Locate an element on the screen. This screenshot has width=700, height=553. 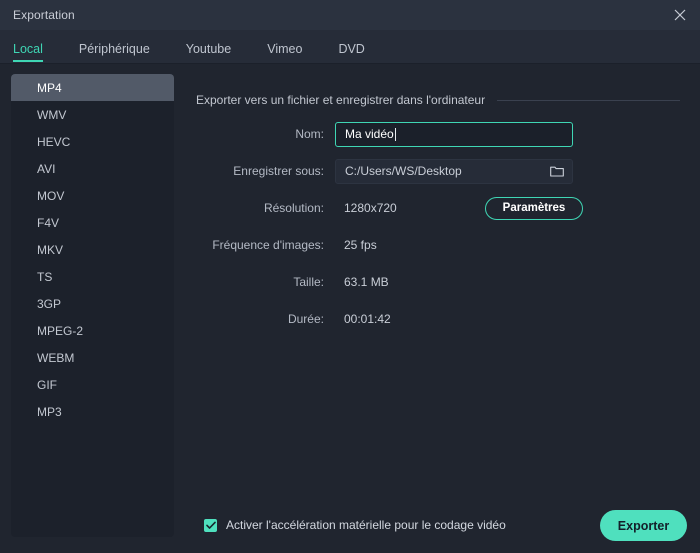
sidebar-item-label: MP4 is located at coordinates (49, 87).